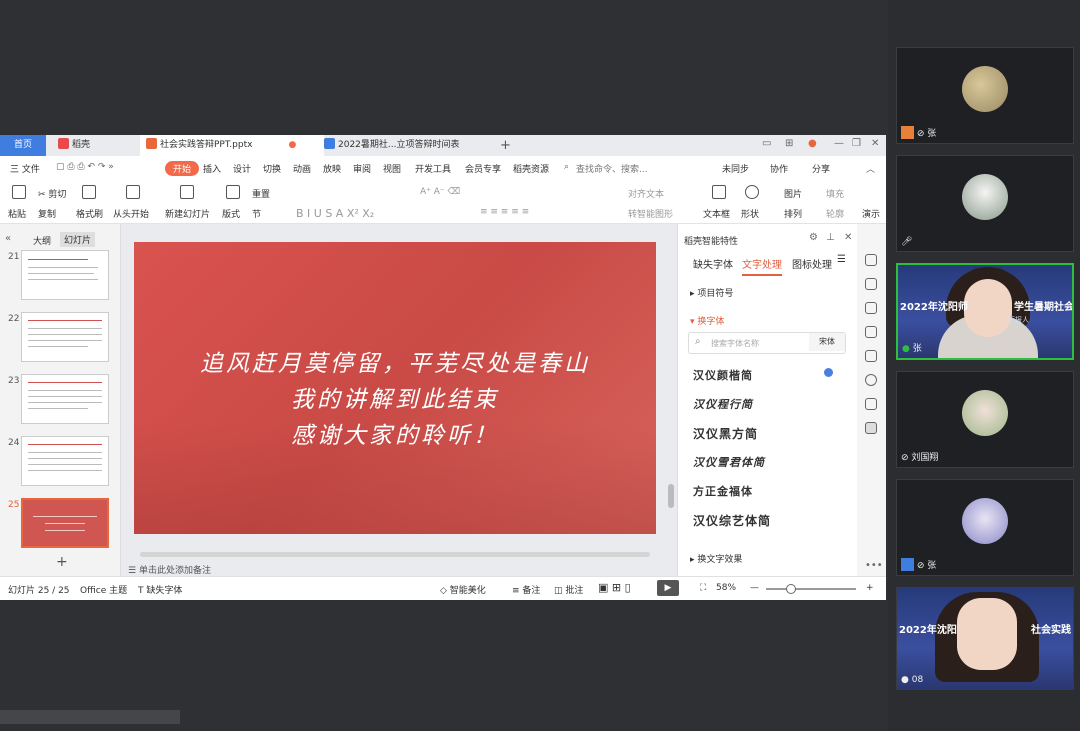 The width and height of the screenshot is (1080, 731). What do you see at coordinates (791, 589) in the screenshot?
I see `zoom-slider-handle` at bounding box center [791, 589].